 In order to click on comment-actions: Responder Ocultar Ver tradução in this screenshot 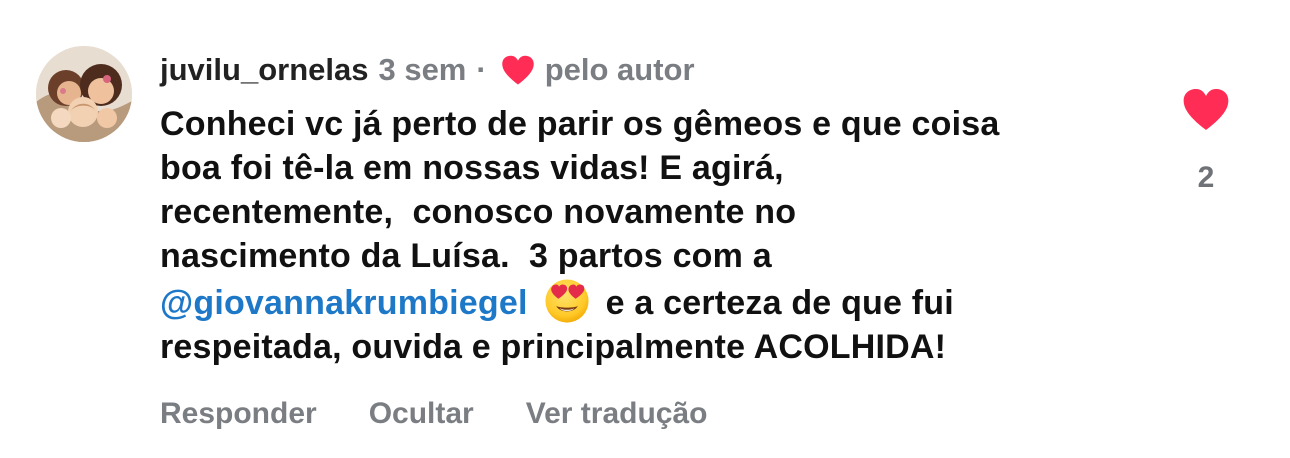, I will do `click(433, 414)`.